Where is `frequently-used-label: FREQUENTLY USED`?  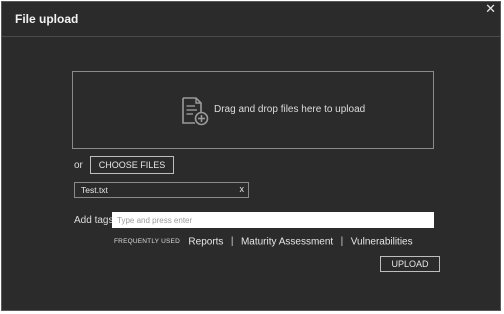 frequently-used-label: FREQUENTLY USED is located at coordinates (147, 242).